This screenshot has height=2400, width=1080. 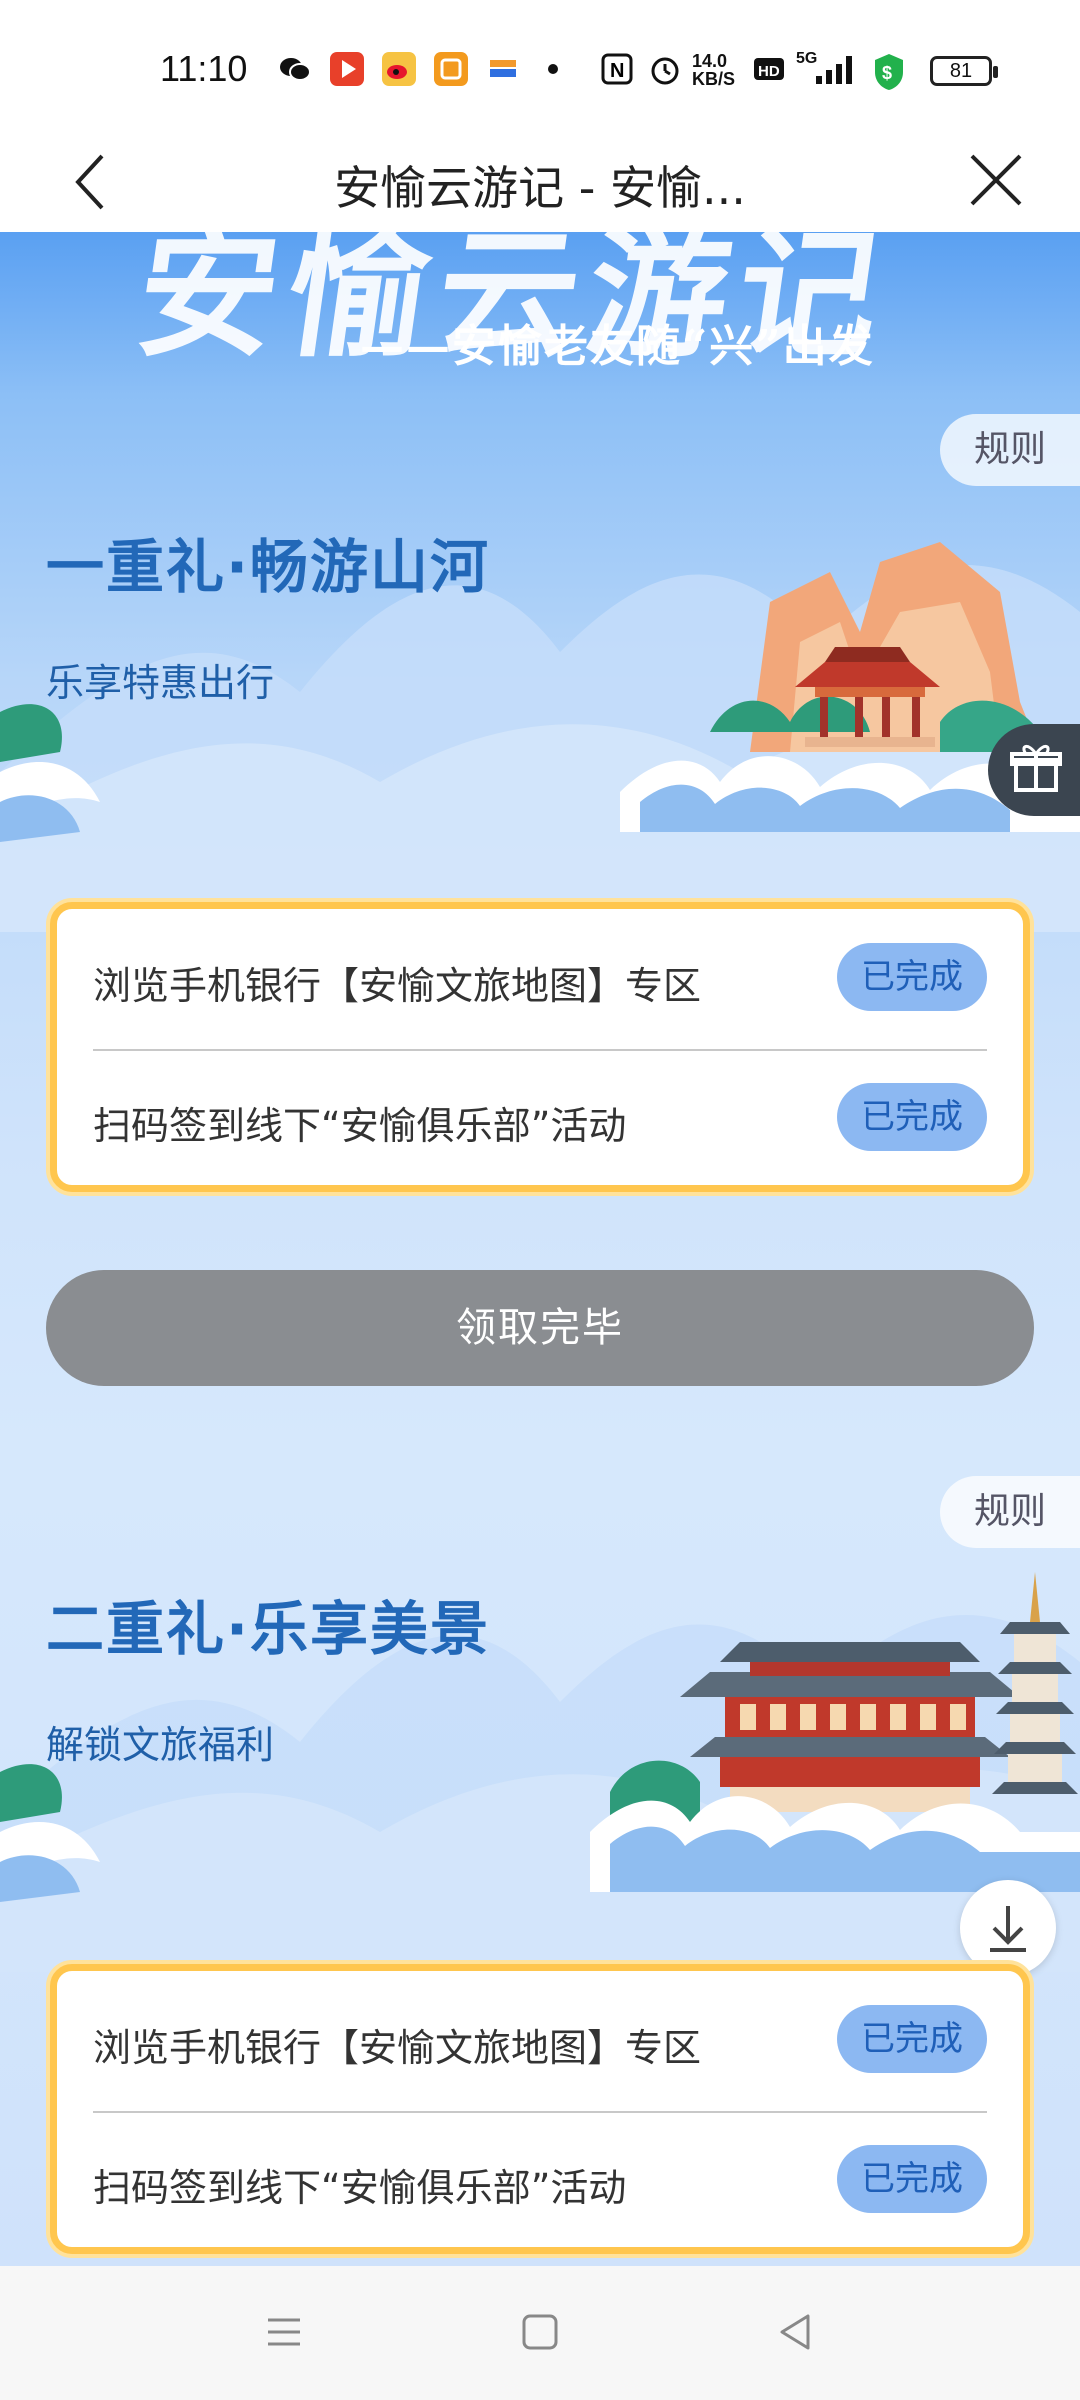 I want to click on back-nav-button, so click(x=796, y=2332).